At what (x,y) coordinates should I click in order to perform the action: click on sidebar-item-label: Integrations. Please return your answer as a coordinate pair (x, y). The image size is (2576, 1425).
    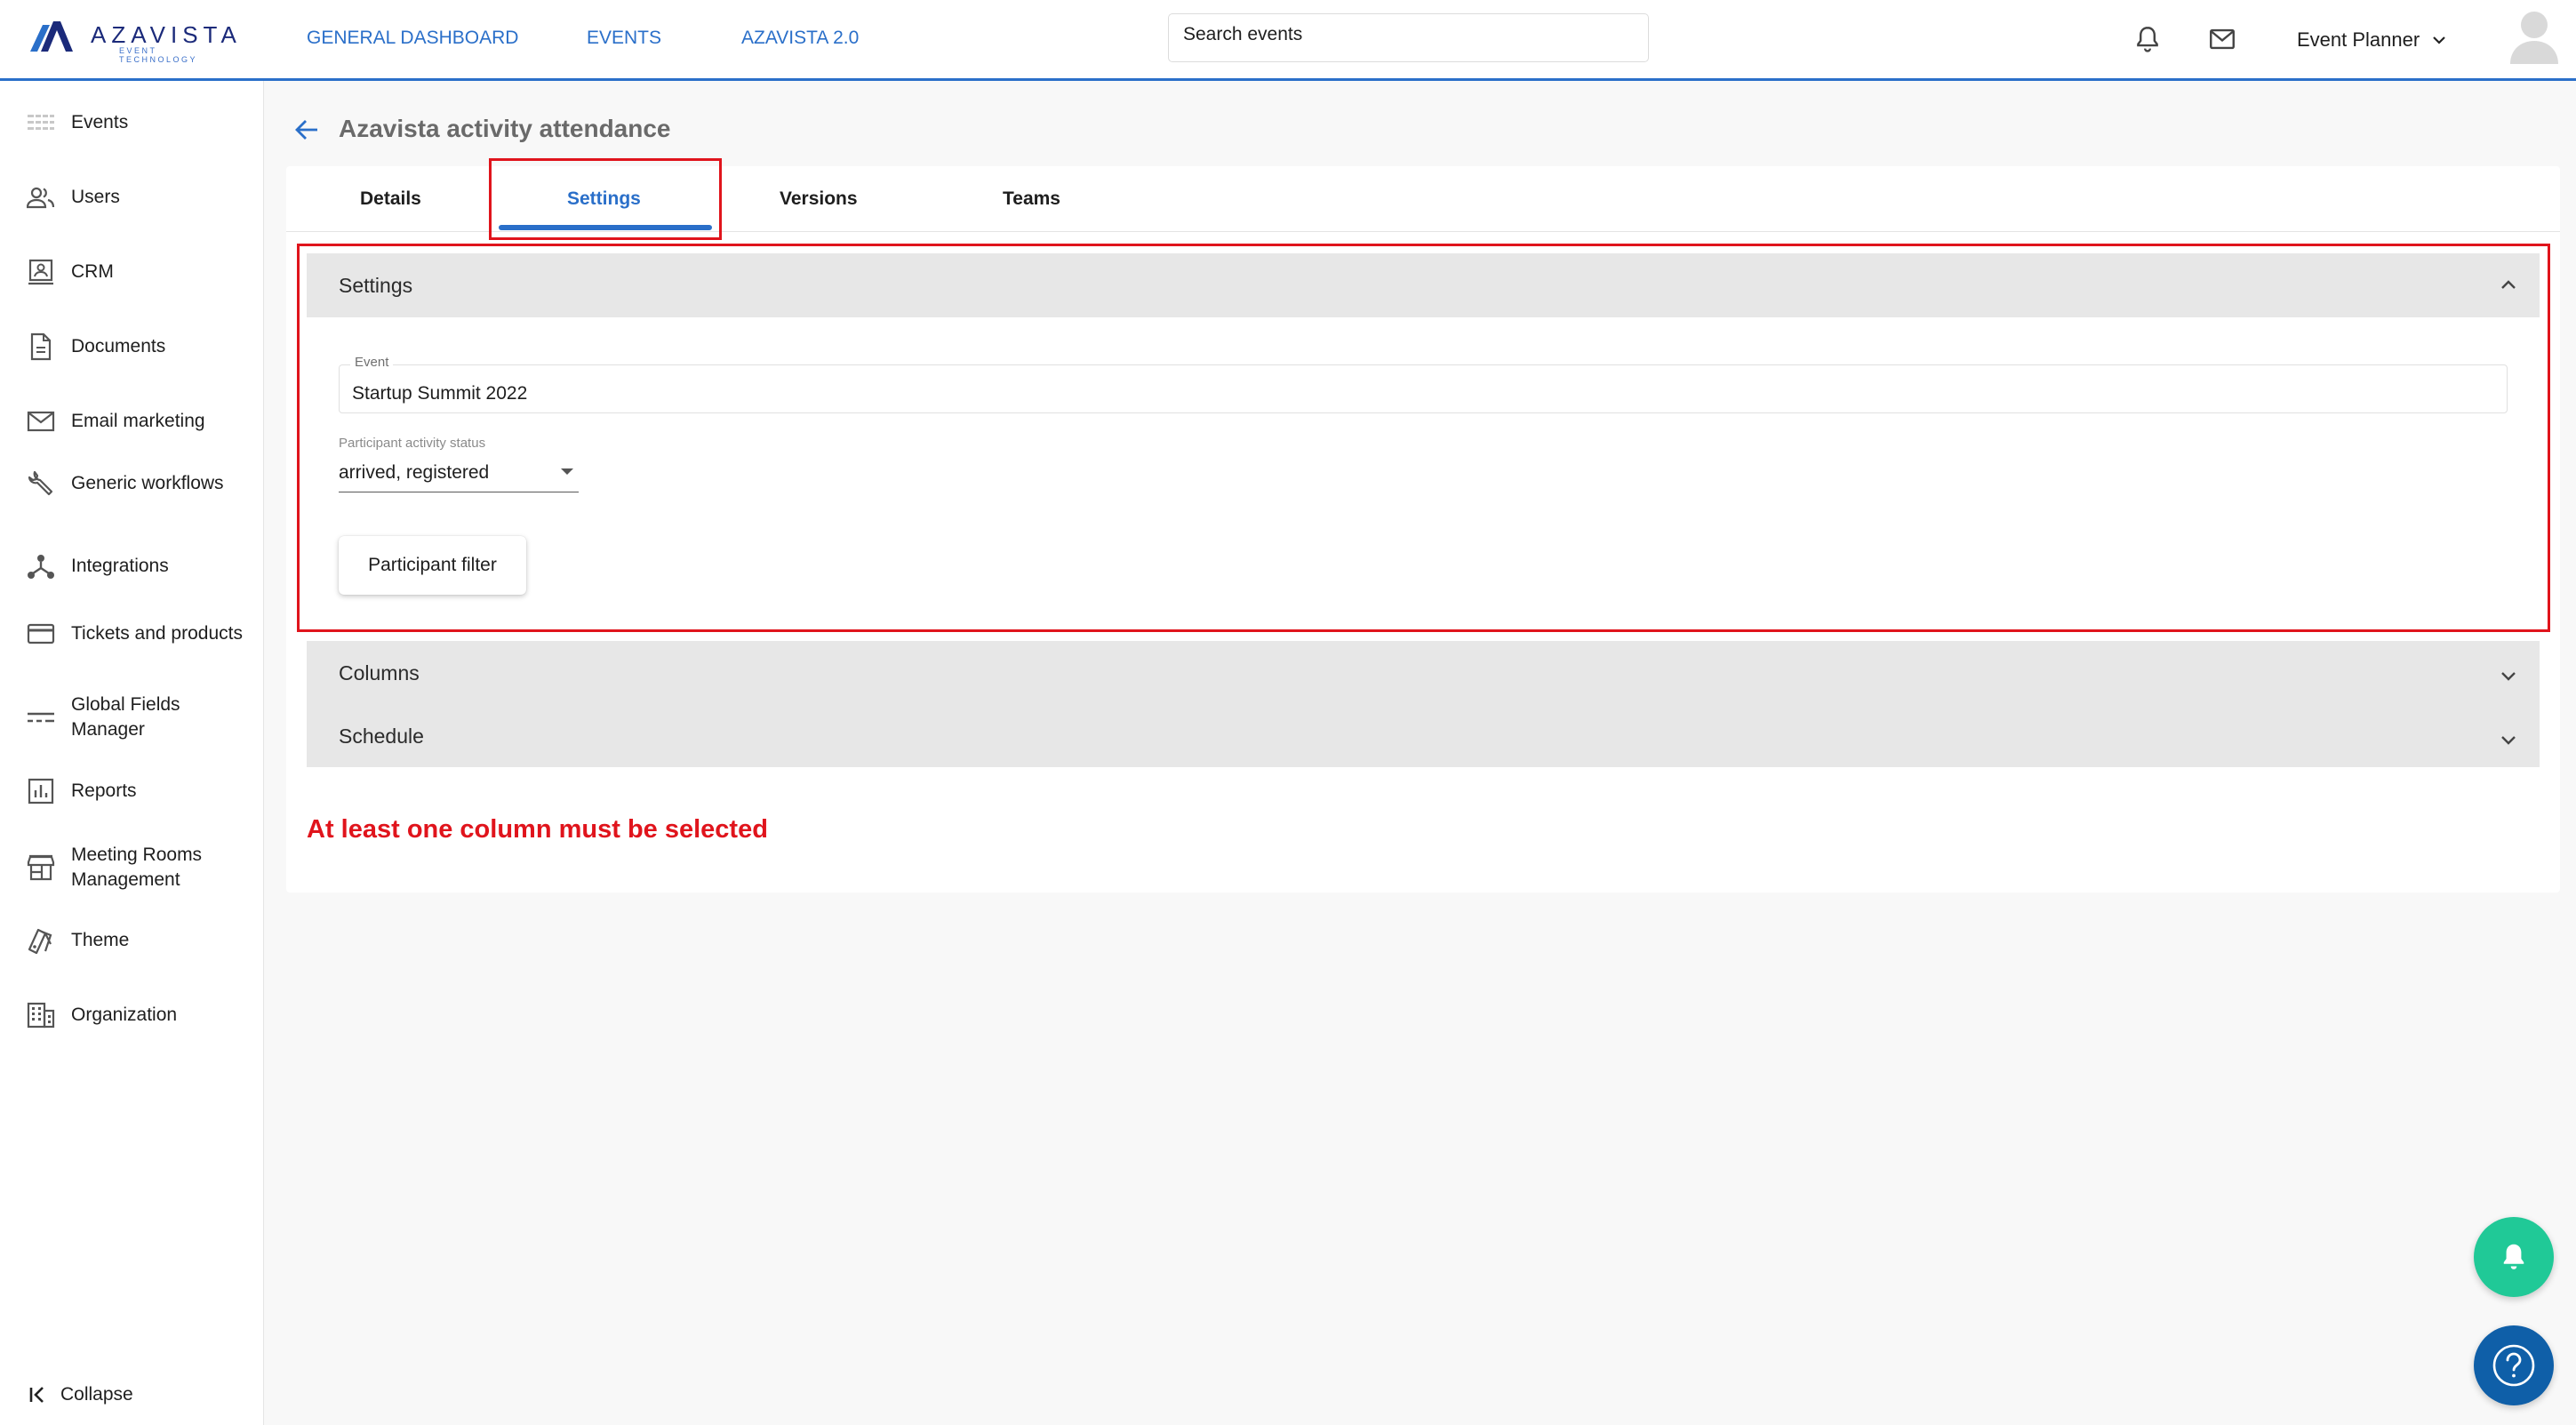
    Looking at the image, I should click on (120, 566).